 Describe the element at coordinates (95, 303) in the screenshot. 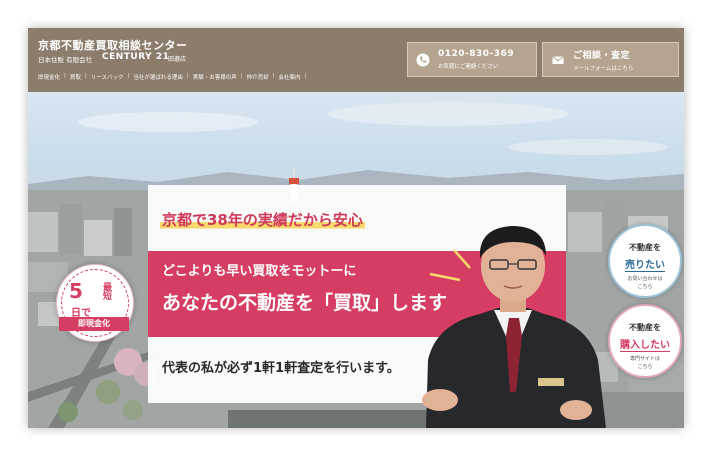

I see `five-day-cash-badge: 5 最短 日で 即現金化` at that location.